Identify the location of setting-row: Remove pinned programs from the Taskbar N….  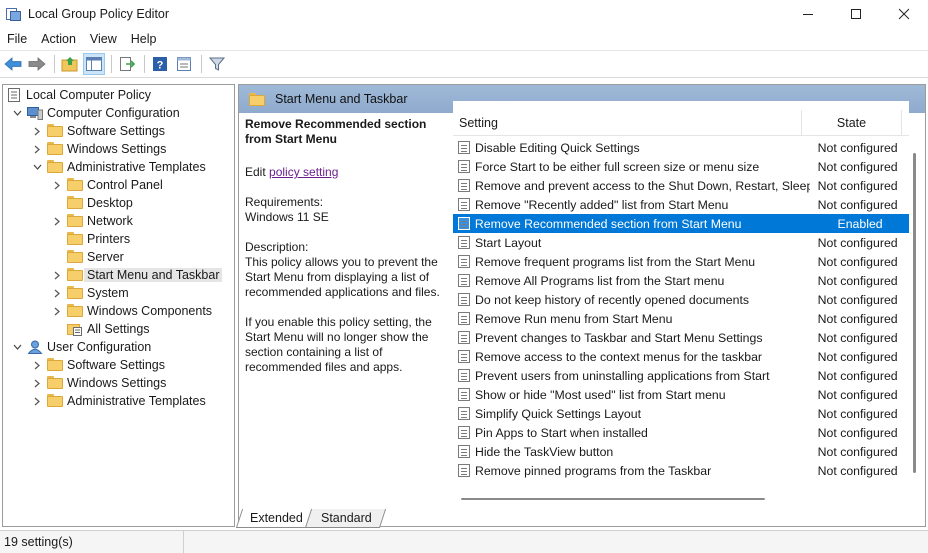
(681, 470).